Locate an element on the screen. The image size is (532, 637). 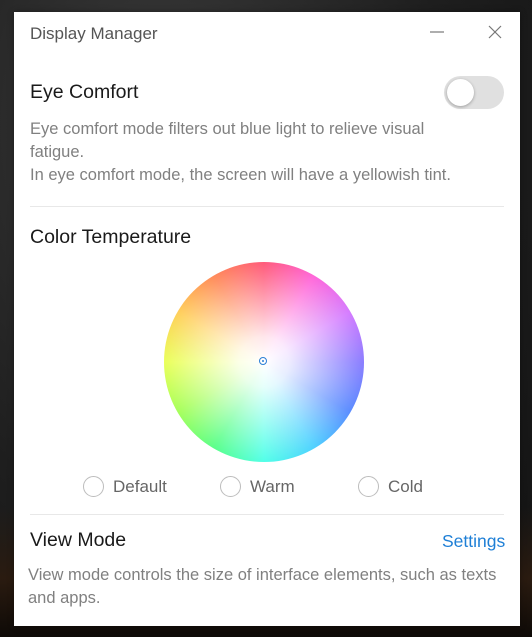
radio-cold: Cold is located at coordinates (390, 486).